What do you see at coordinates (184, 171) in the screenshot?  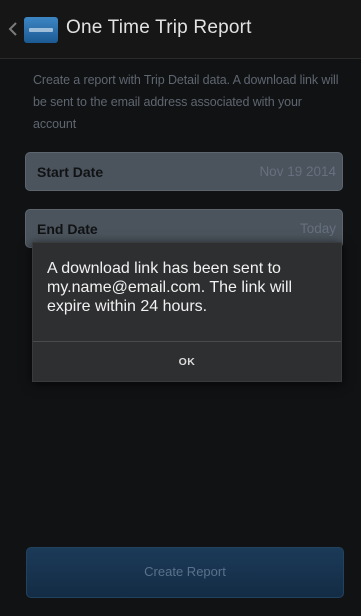 I see `start-date-field: Start Date Nov 19 2014` at bounding box center [184, 171].